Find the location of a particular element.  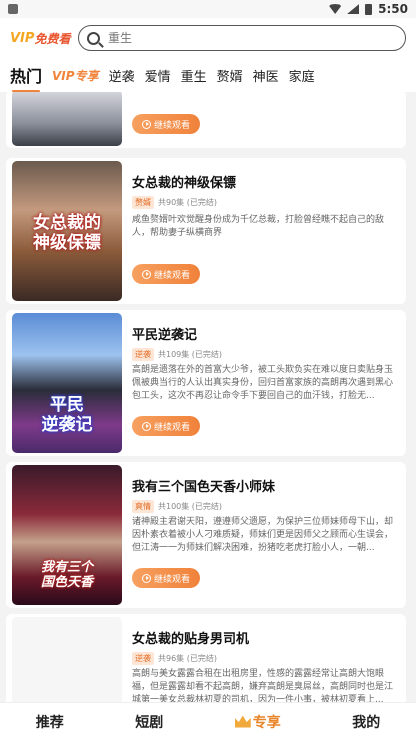

tab-hot: 热门 is located at coordinates (26, 78).